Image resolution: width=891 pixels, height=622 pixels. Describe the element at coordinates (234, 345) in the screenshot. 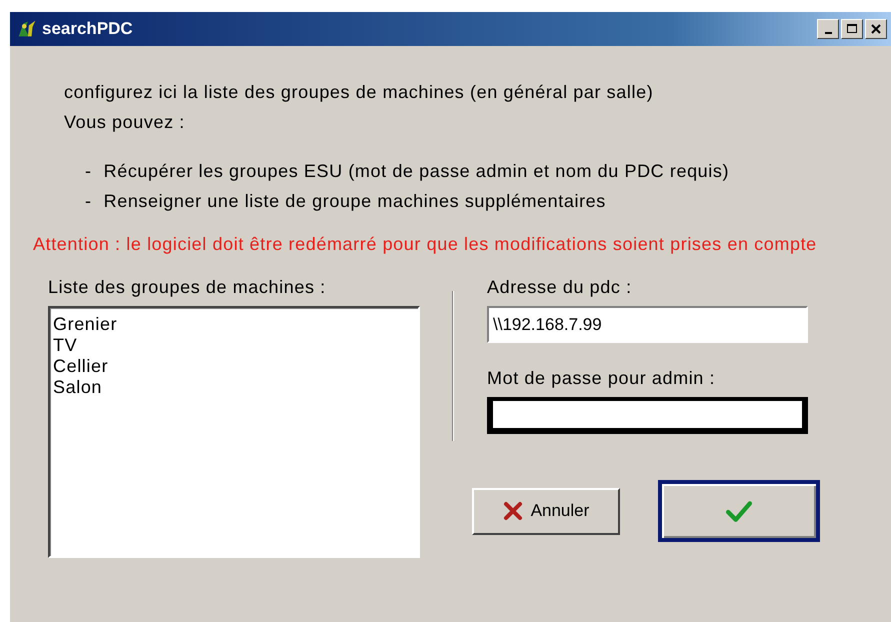

I see `list-item: TV` at that location.